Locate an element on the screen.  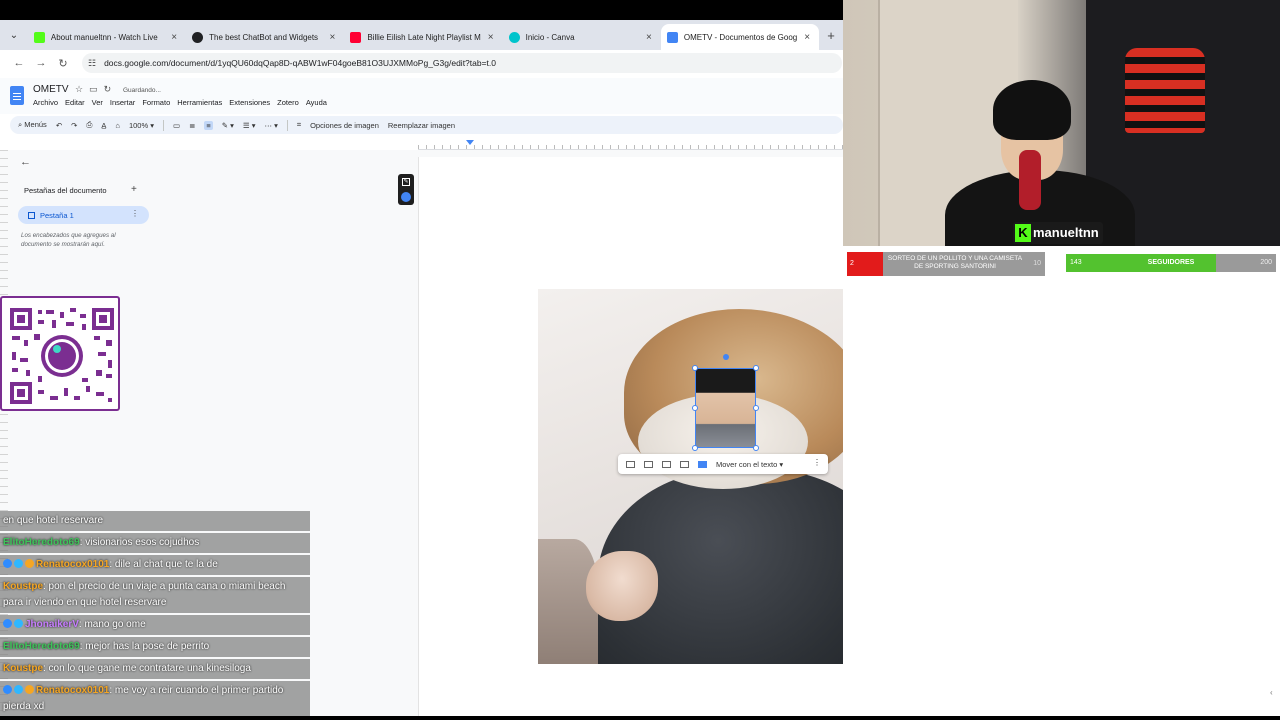
menu-formato: Formato is located at coordinates (156, 102).